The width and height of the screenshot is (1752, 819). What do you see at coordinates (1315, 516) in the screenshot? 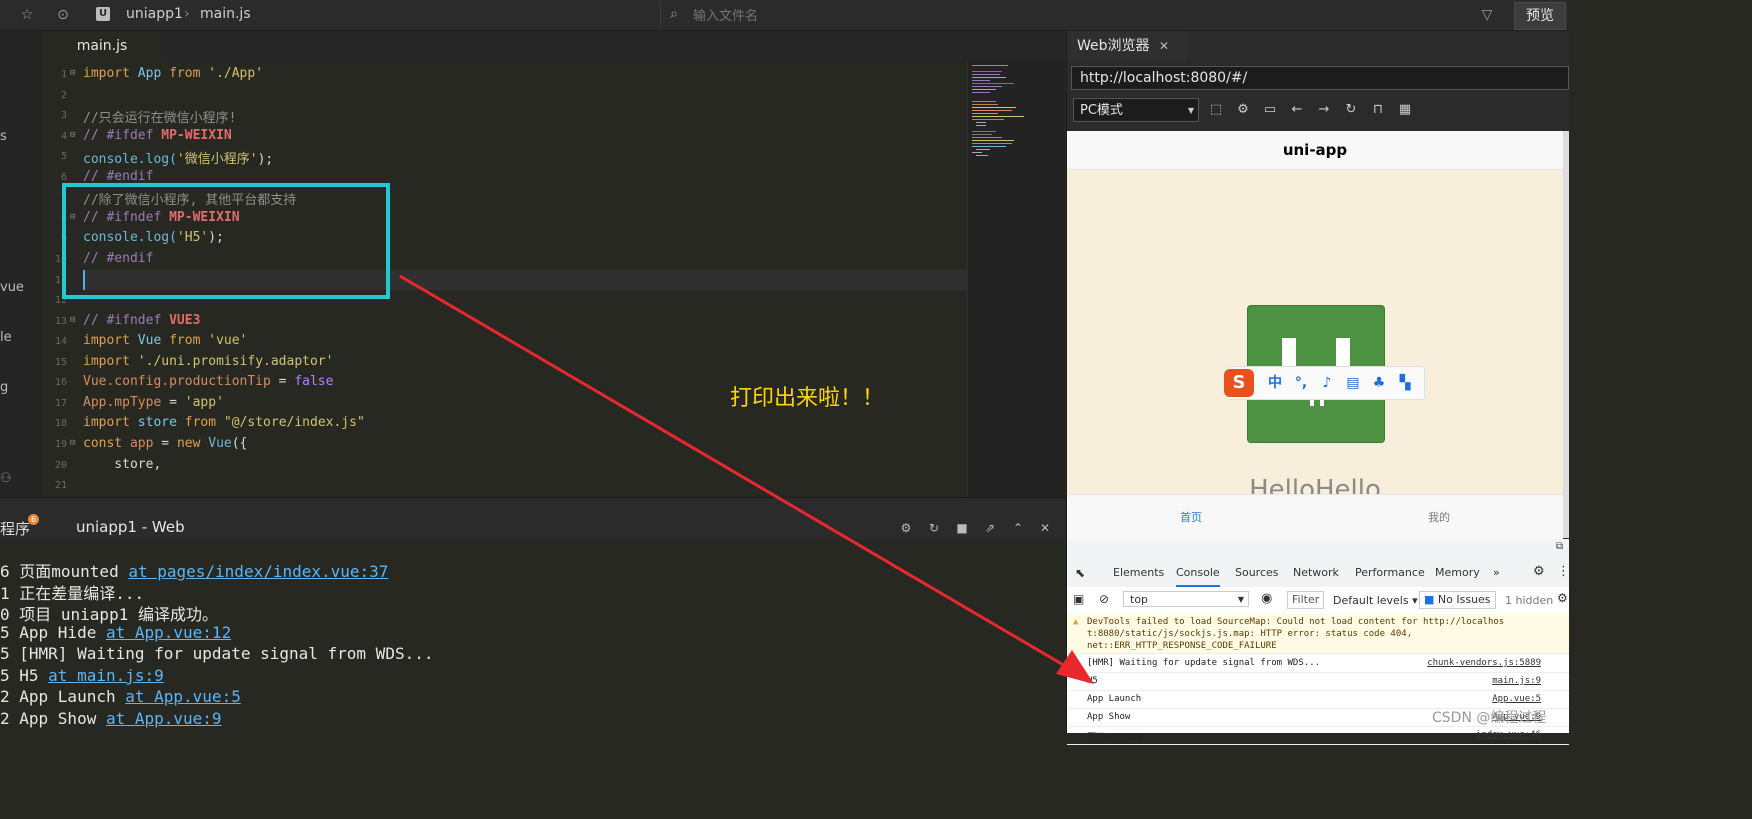
I see `page-tab-bar: 首页 我的` at bounding box center [1315, 516].